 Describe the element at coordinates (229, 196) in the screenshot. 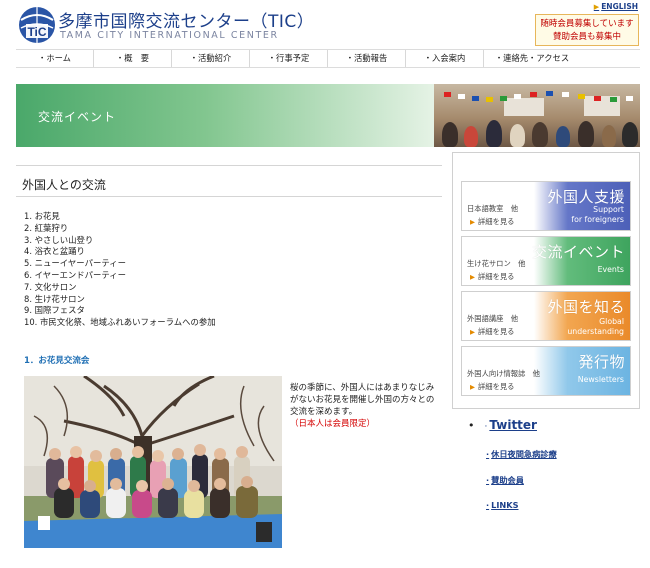

I see `heading-divider` at that location.